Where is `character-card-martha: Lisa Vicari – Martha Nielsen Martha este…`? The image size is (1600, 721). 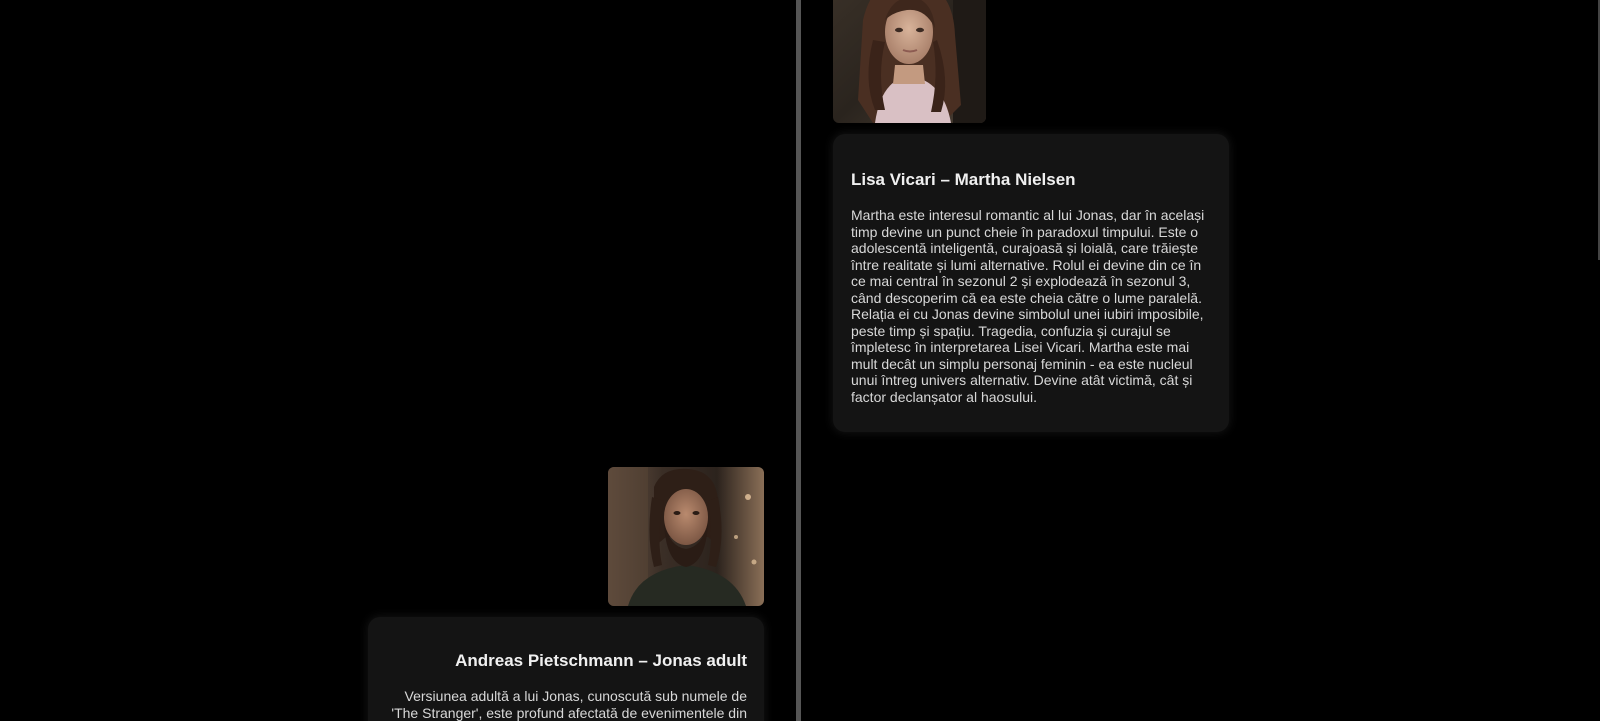 character-card-martha: Lisa Vicari – Martha Nielsen Martha este… is located at coordinates (1031, 283).